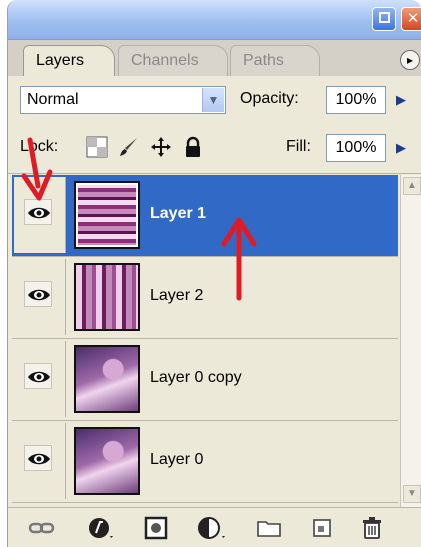 The width and height of the screenshot is (421, 547). Describe the element at coordinates (196, 378) in the screenshot. I see `layer-name: Layer 0 copy` at that location.